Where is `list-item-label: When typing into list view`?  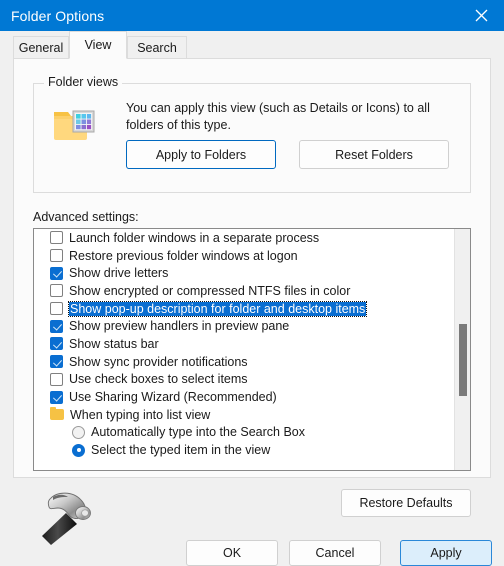 list-item-label: When typing into list view is located at coordinates (140, 414).